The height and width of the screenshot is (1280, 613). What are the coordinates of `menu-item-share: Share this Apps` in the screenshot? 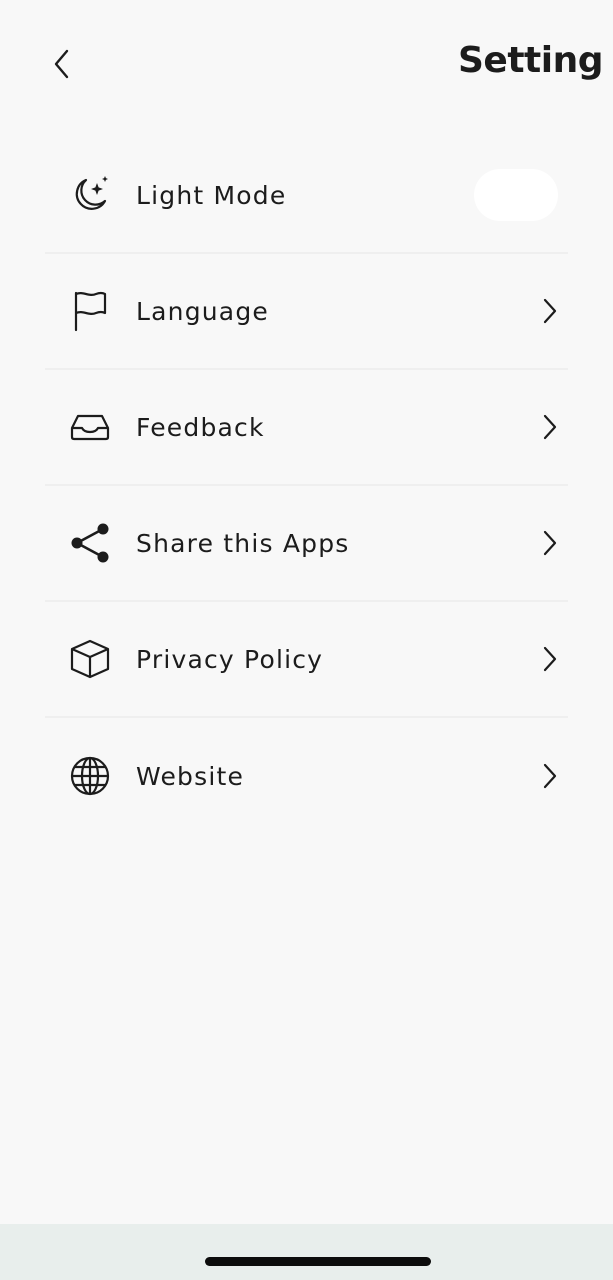 It's located at (306, 544).